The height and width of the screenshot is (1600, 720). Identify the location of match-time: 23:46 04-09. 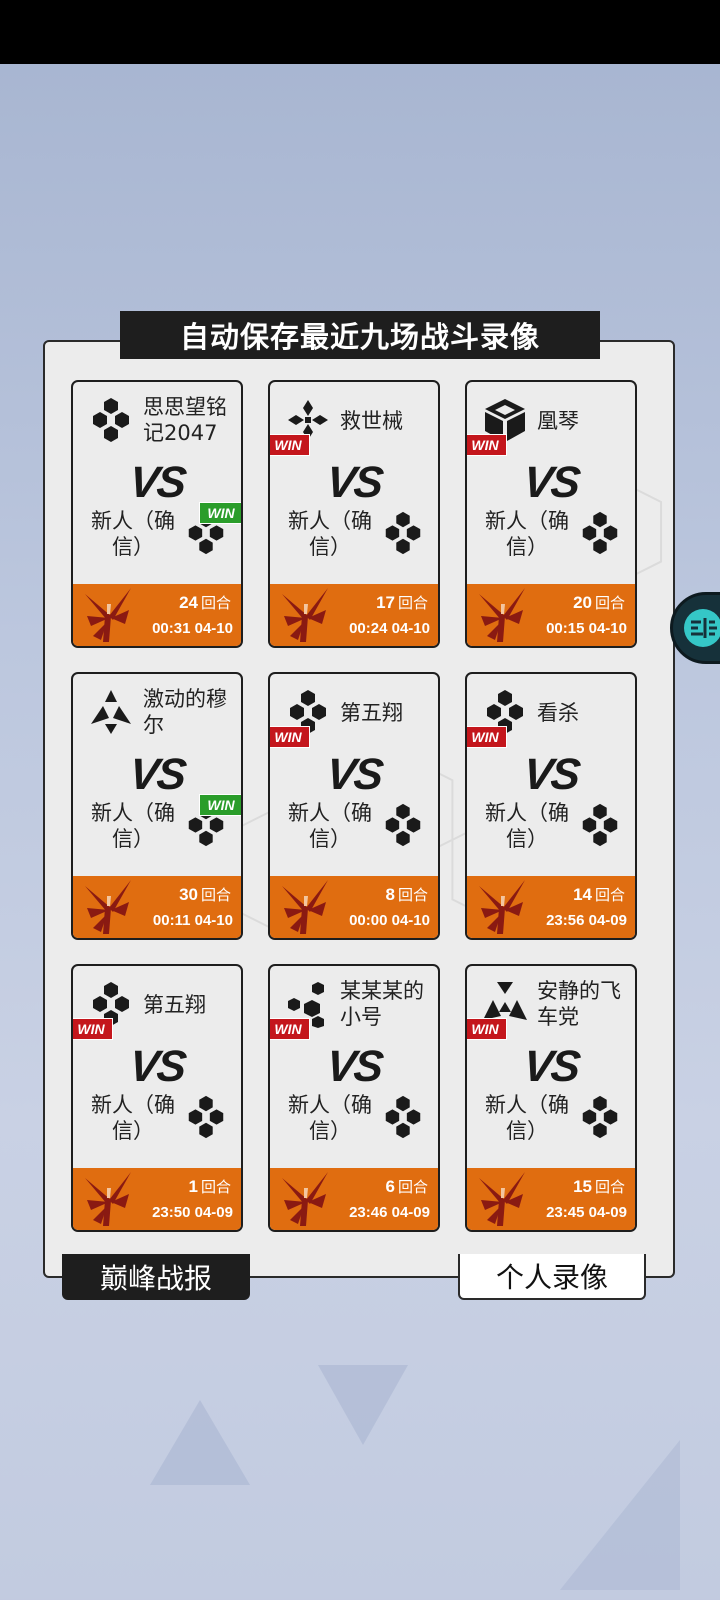
(389, 1212).